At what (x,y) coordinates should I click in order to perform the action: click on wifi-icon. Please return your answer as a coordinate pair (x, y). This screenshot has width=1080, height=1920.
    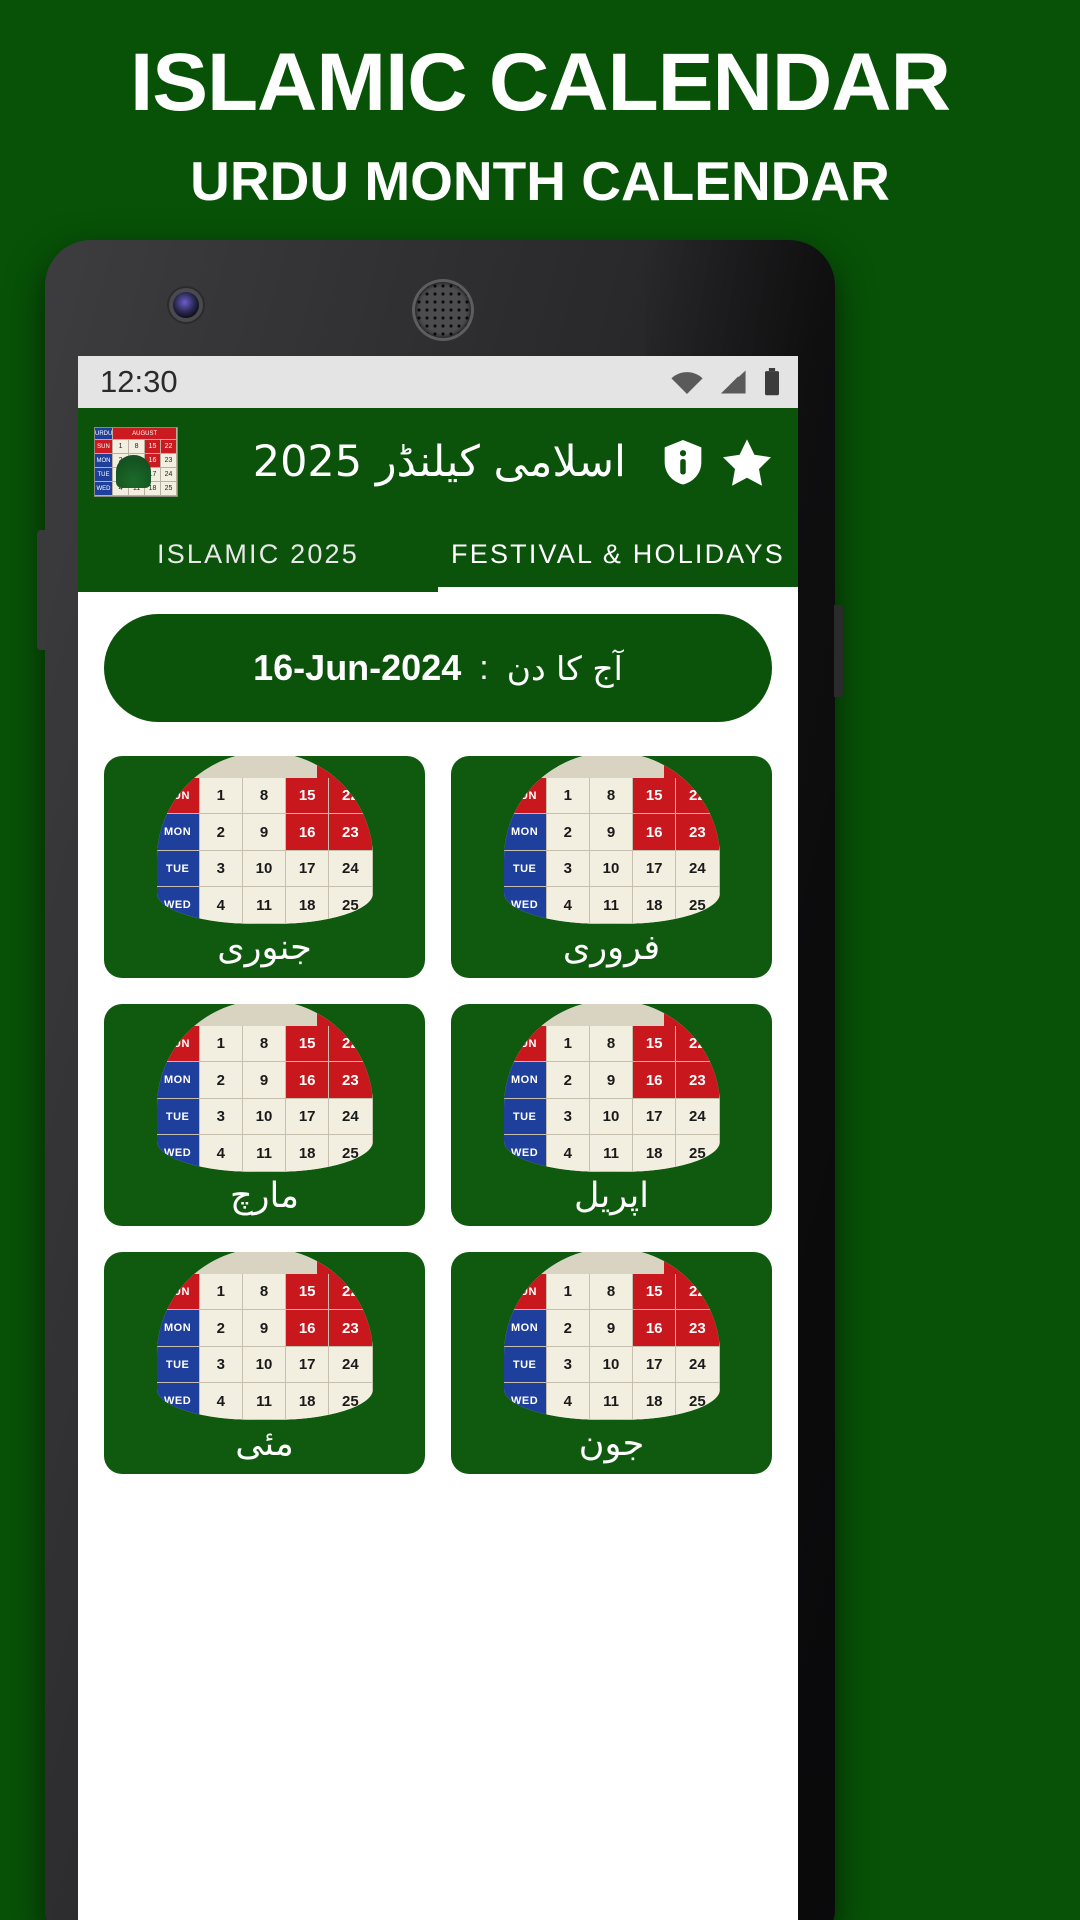
    Looking at the image, I should click on (687, 383).